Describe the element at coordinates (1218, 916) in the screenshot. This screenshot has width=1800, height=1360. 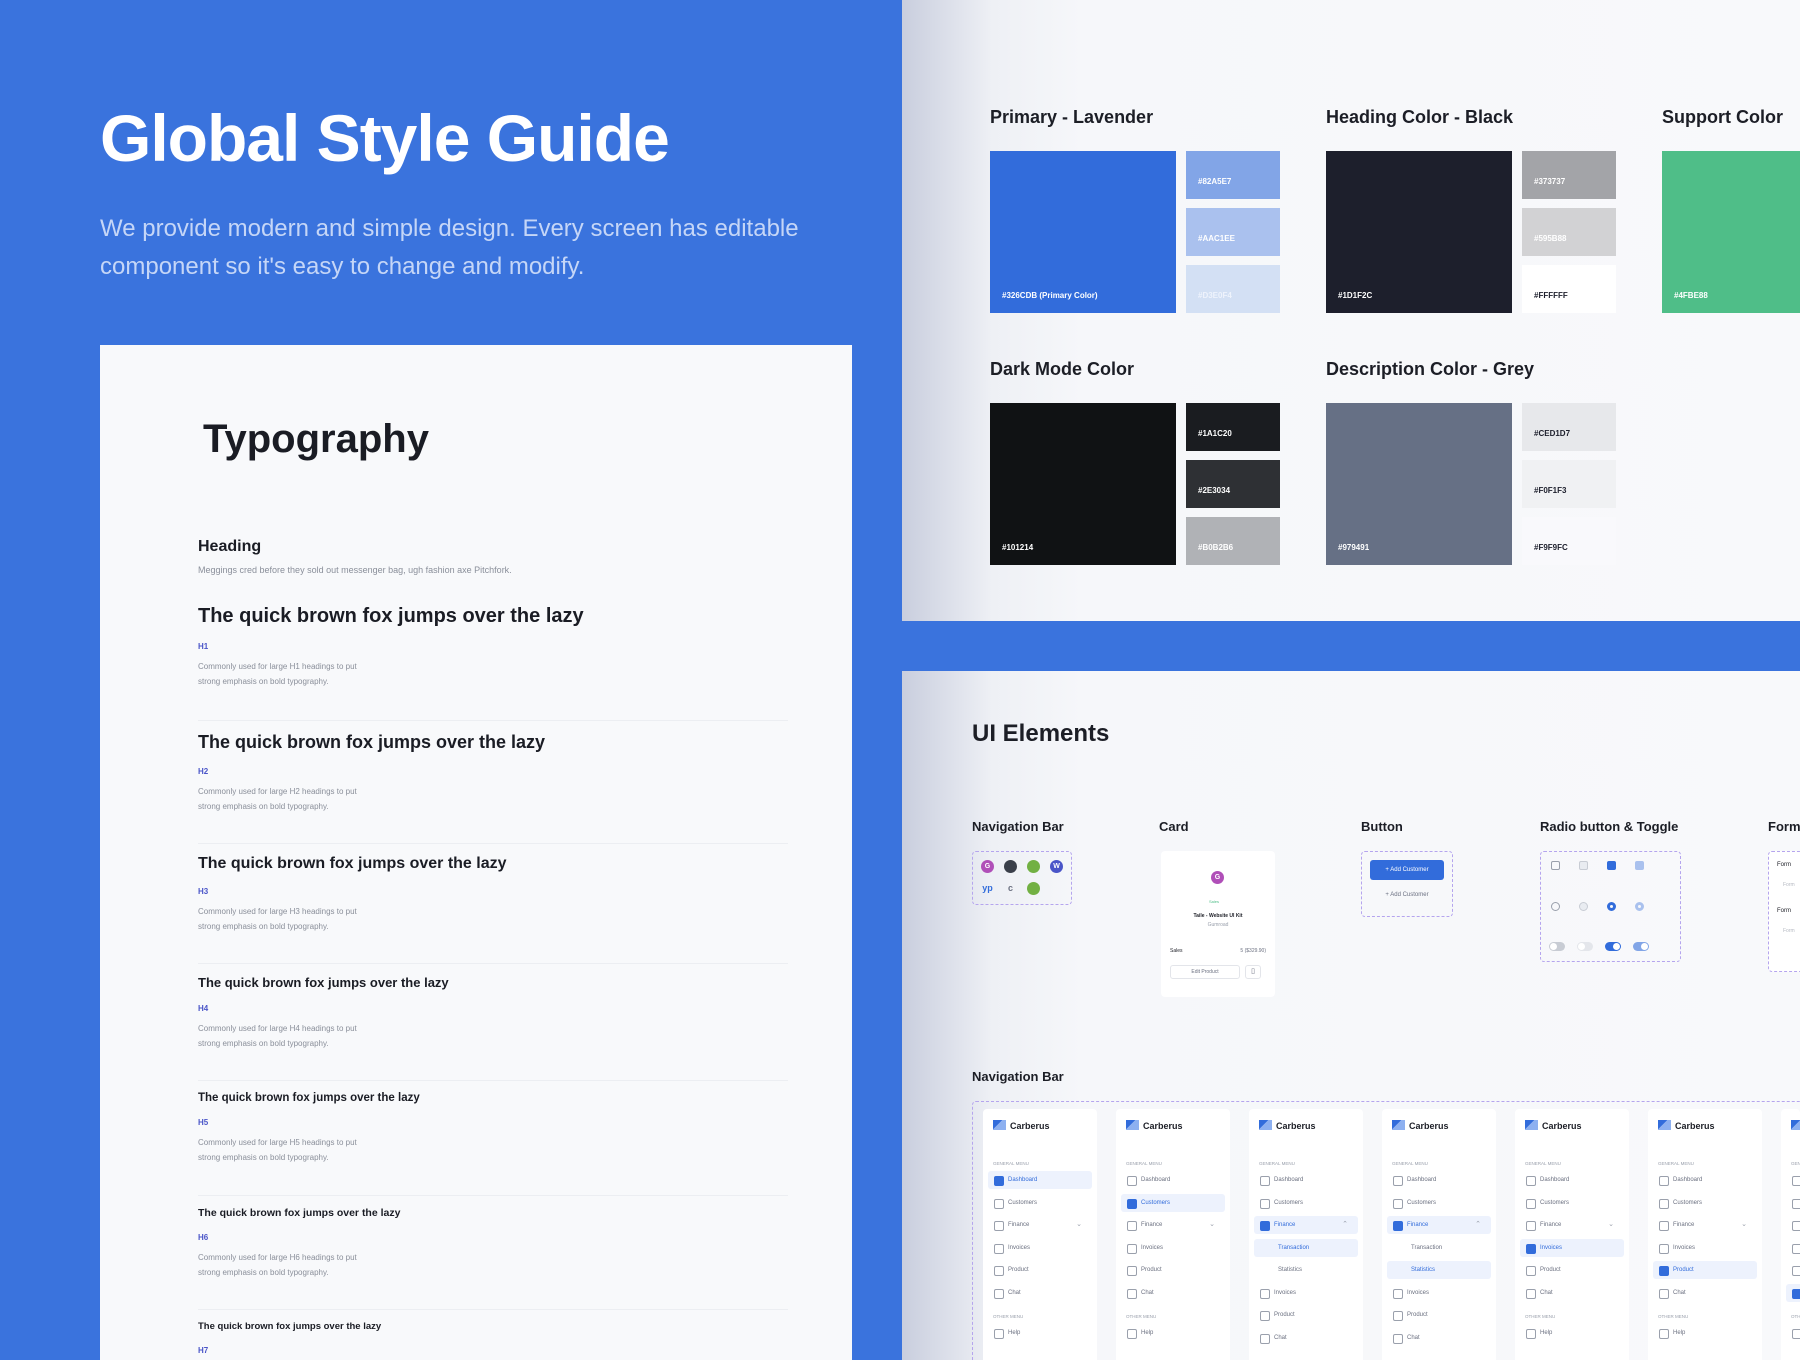
I see `product-name: Taile - Website UI Kit` at that location.